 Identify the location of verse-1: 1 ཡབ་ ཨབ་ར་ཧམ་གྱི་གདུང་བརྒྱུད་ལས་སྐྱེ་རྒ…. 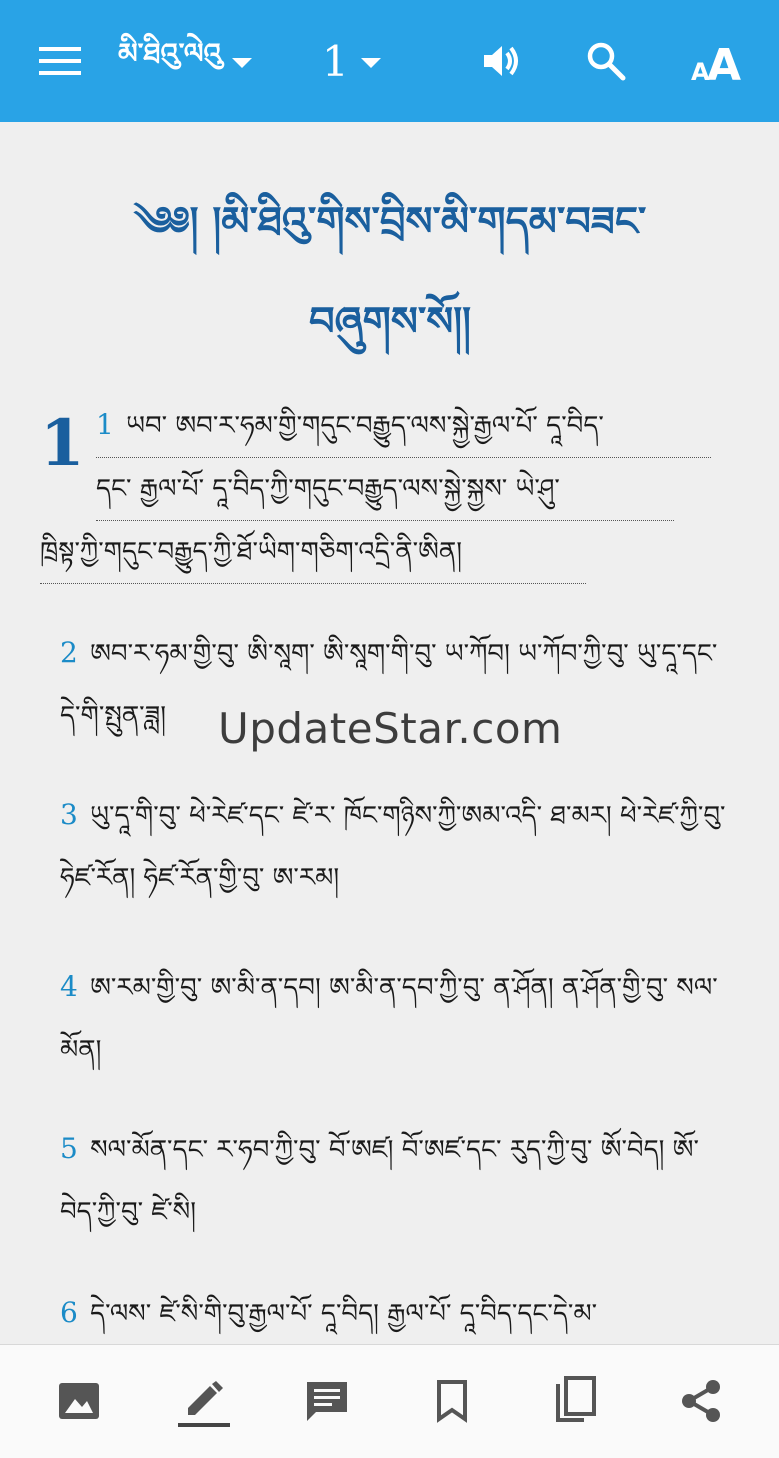
(385, 489).